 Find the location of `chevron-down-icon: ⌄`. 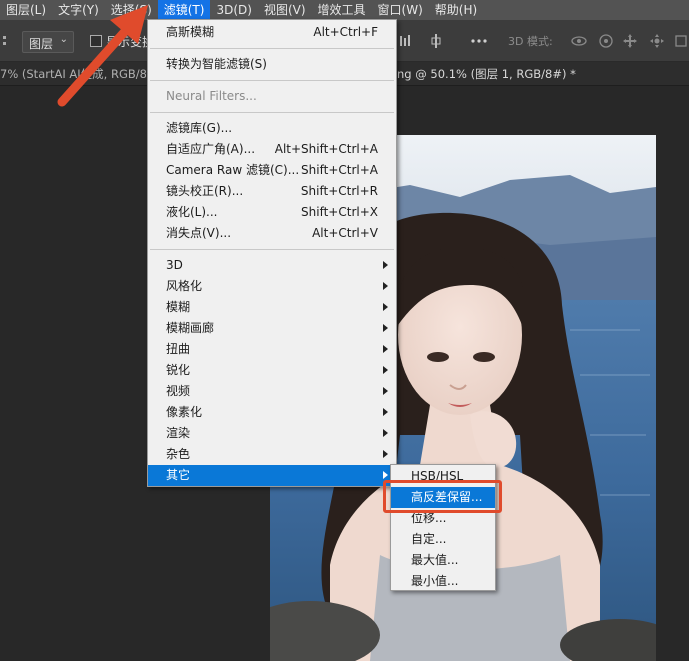

chevron-down-icon: ⌄ is located at coordinates (63, 39).